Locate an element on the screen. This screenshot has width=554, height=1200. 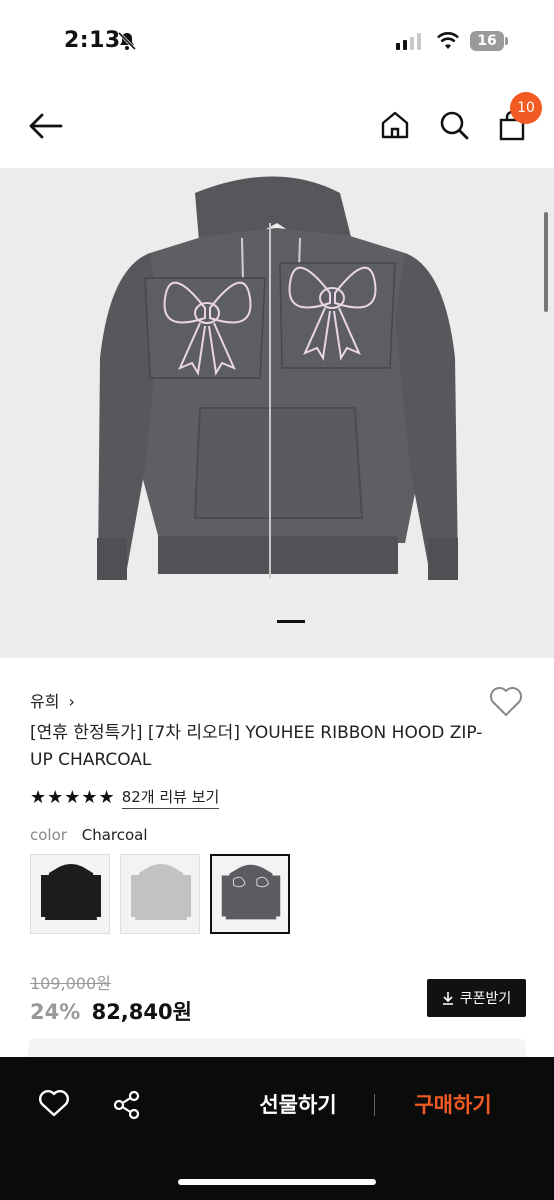
color-swatches is located at coordinates (160, 894).